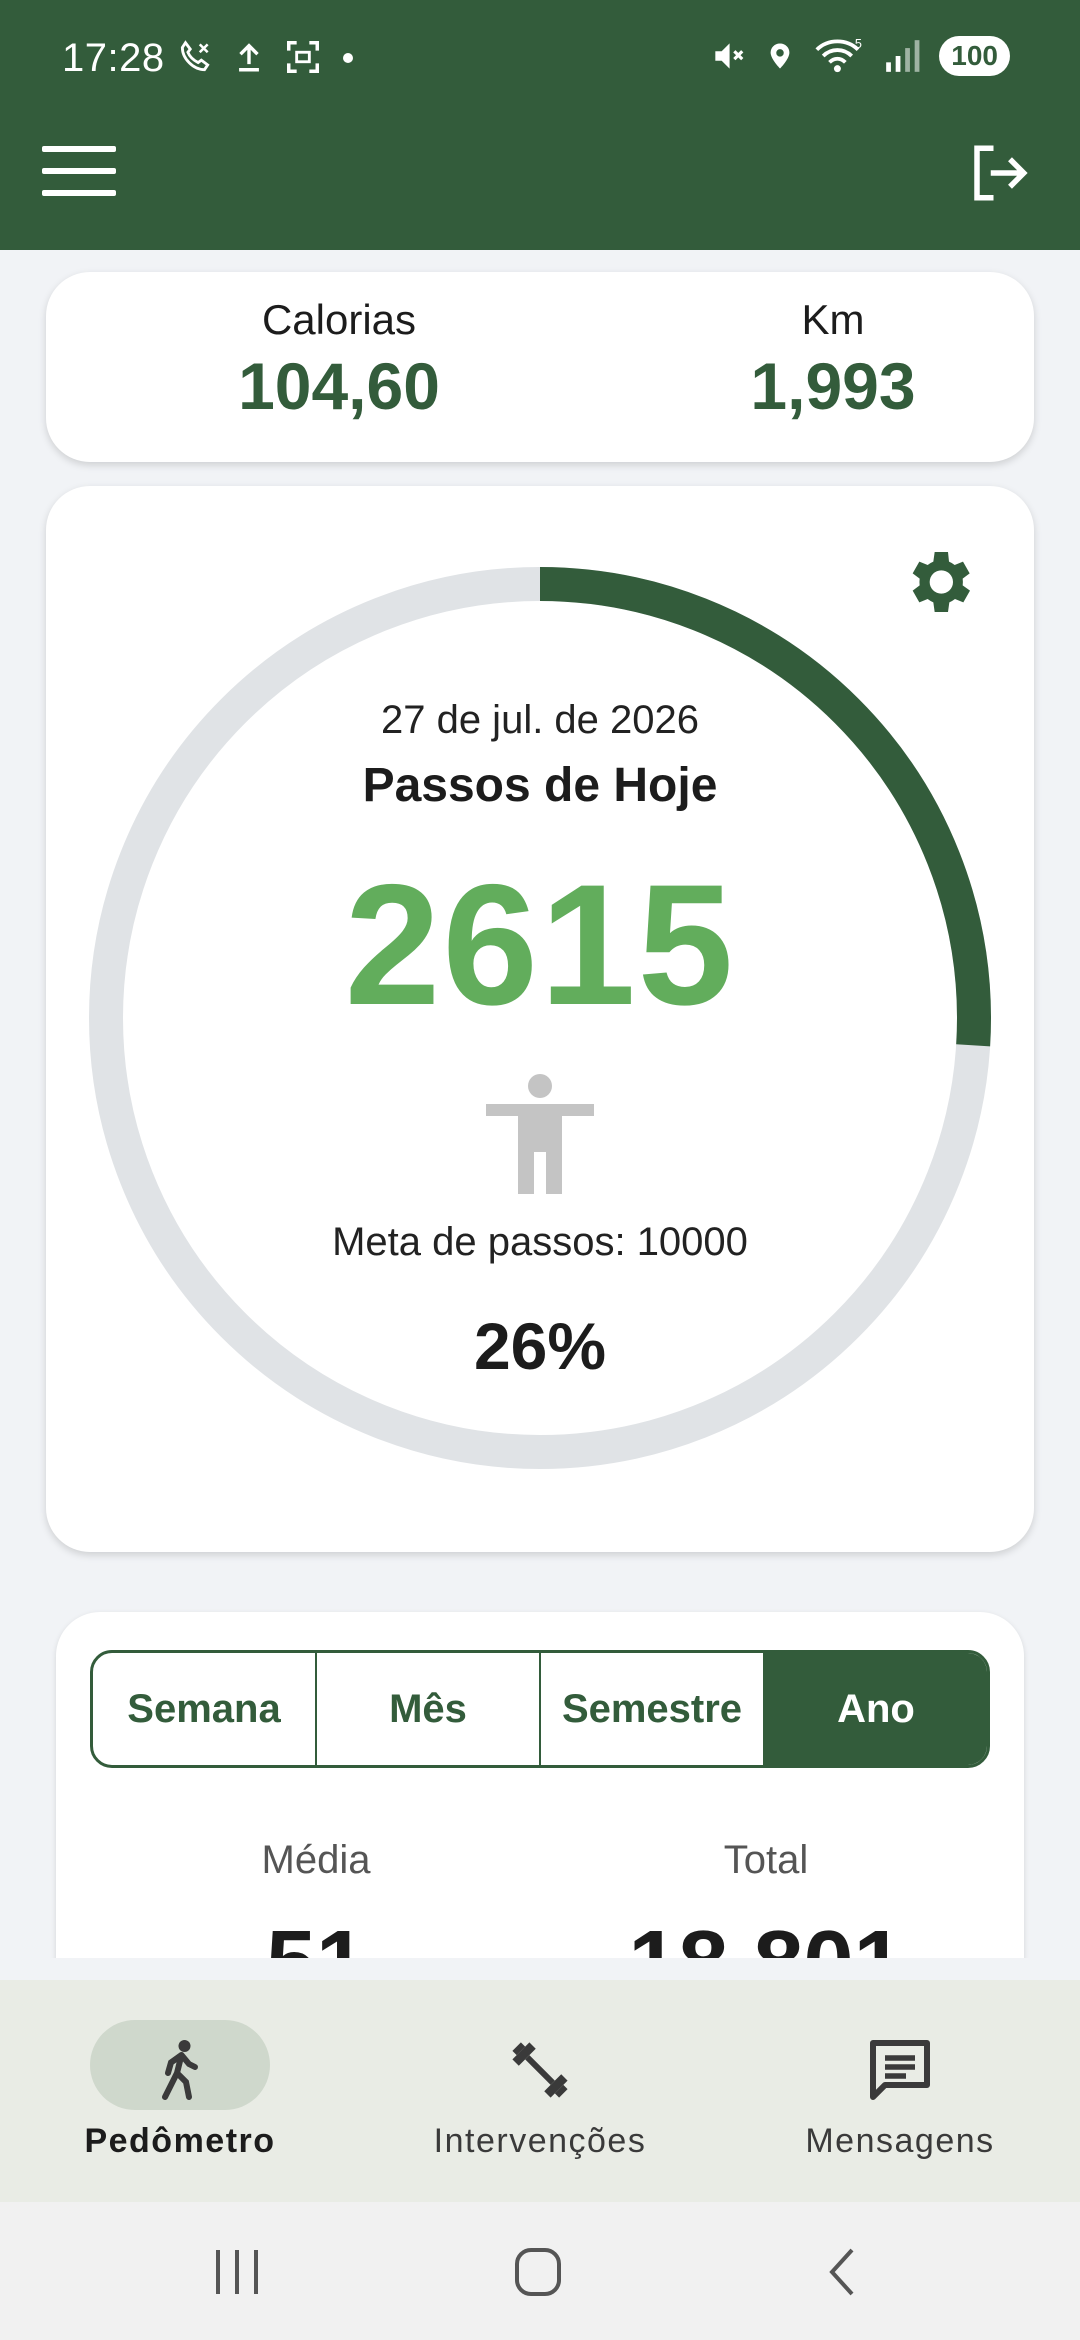 The height and width of the screenshot is (2340, 1080). Describe the element at coordinates (303, 57) in the screenshot. I see `screenshot-icon` at that location.